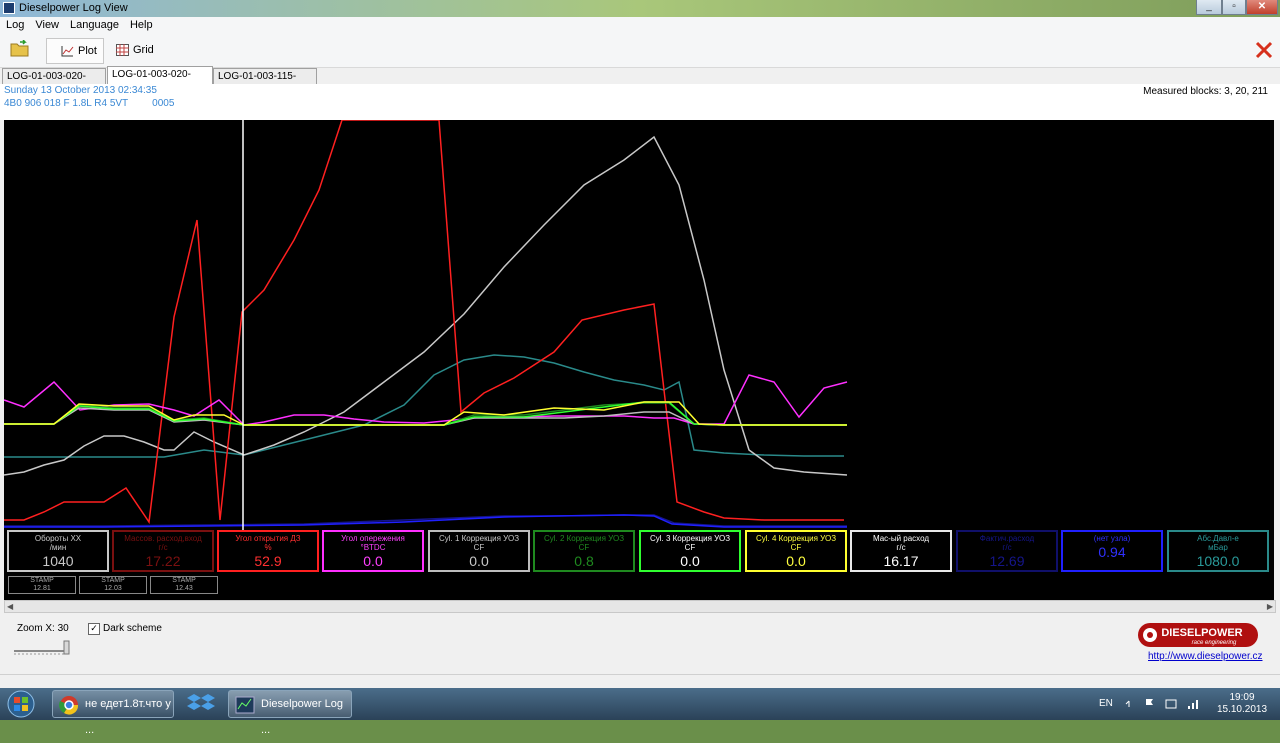 This screenshot has width=1280, height=743. I want to click on dark-scheme-checkbox: ✓, so click(94, 629).